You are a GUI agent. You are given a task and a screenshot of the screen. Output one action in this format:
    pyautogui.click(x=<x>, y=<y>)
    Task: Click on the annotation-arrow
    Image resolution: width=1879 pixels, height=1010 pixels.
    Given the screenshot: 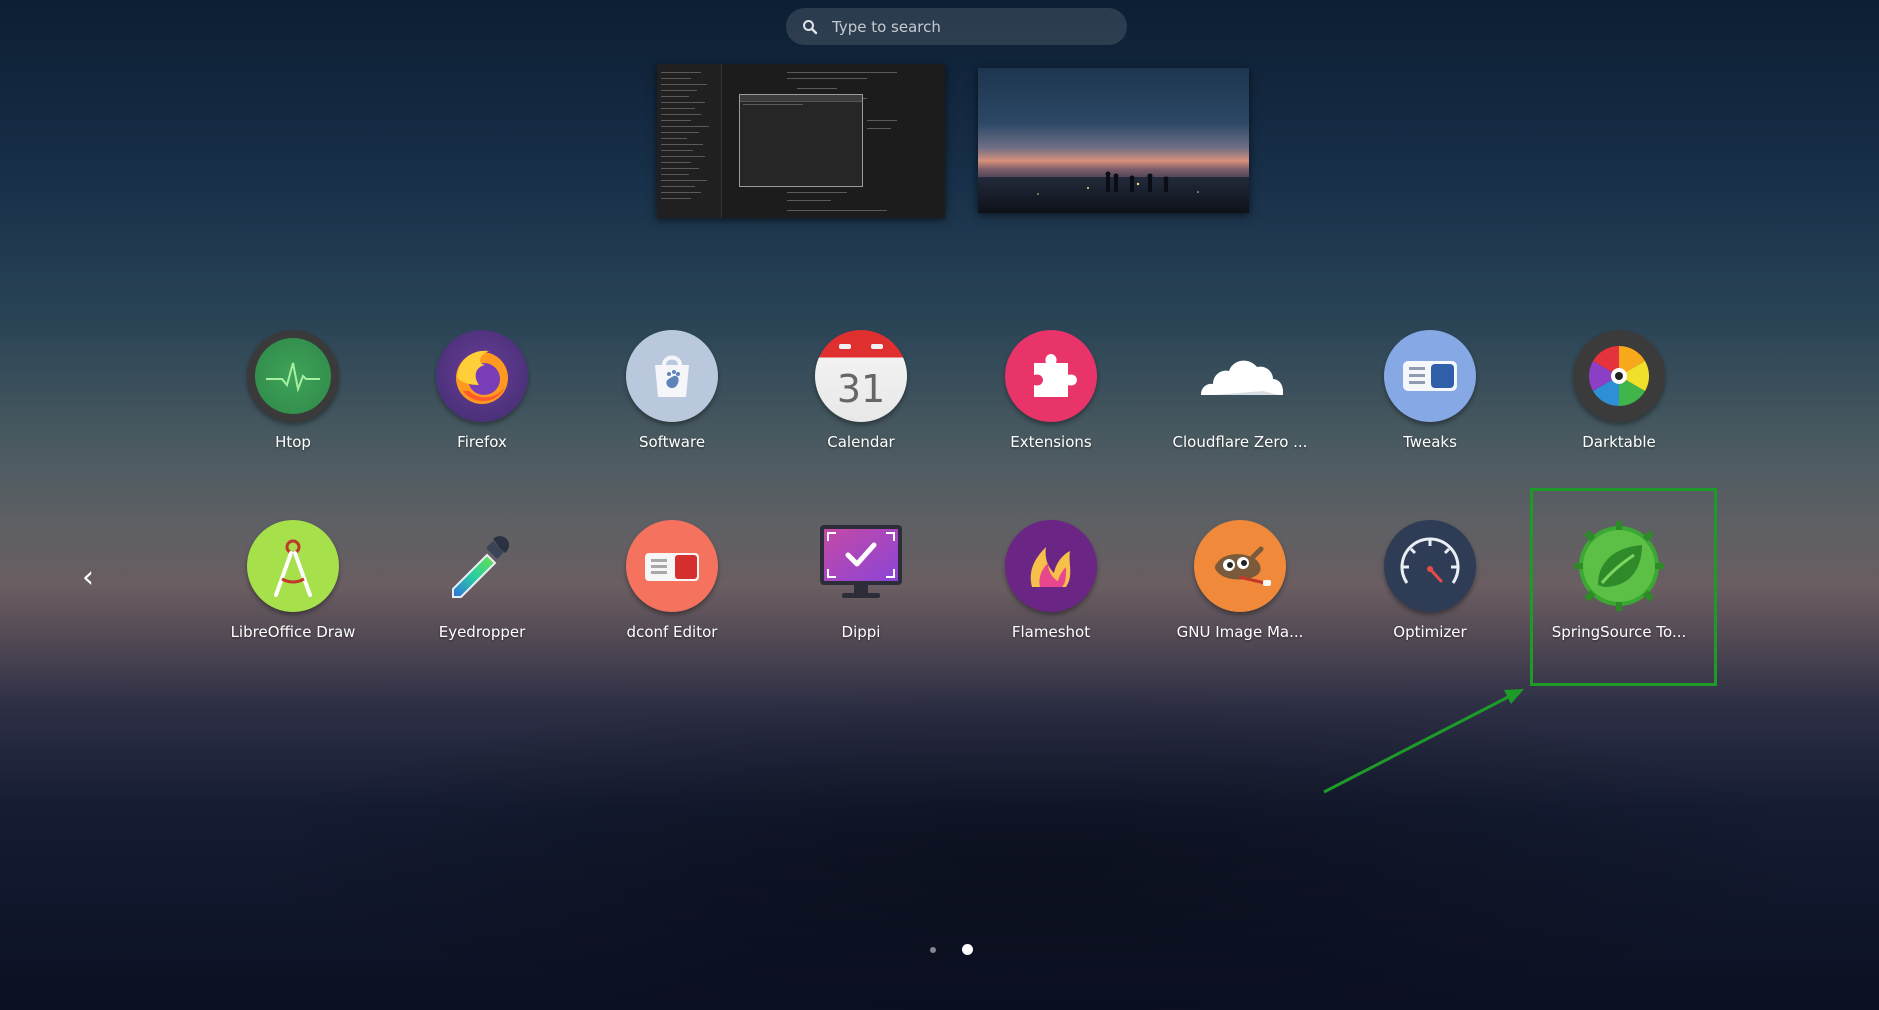 What is the action you would take?
    pyautogui.click(x=1423, y=741)
    